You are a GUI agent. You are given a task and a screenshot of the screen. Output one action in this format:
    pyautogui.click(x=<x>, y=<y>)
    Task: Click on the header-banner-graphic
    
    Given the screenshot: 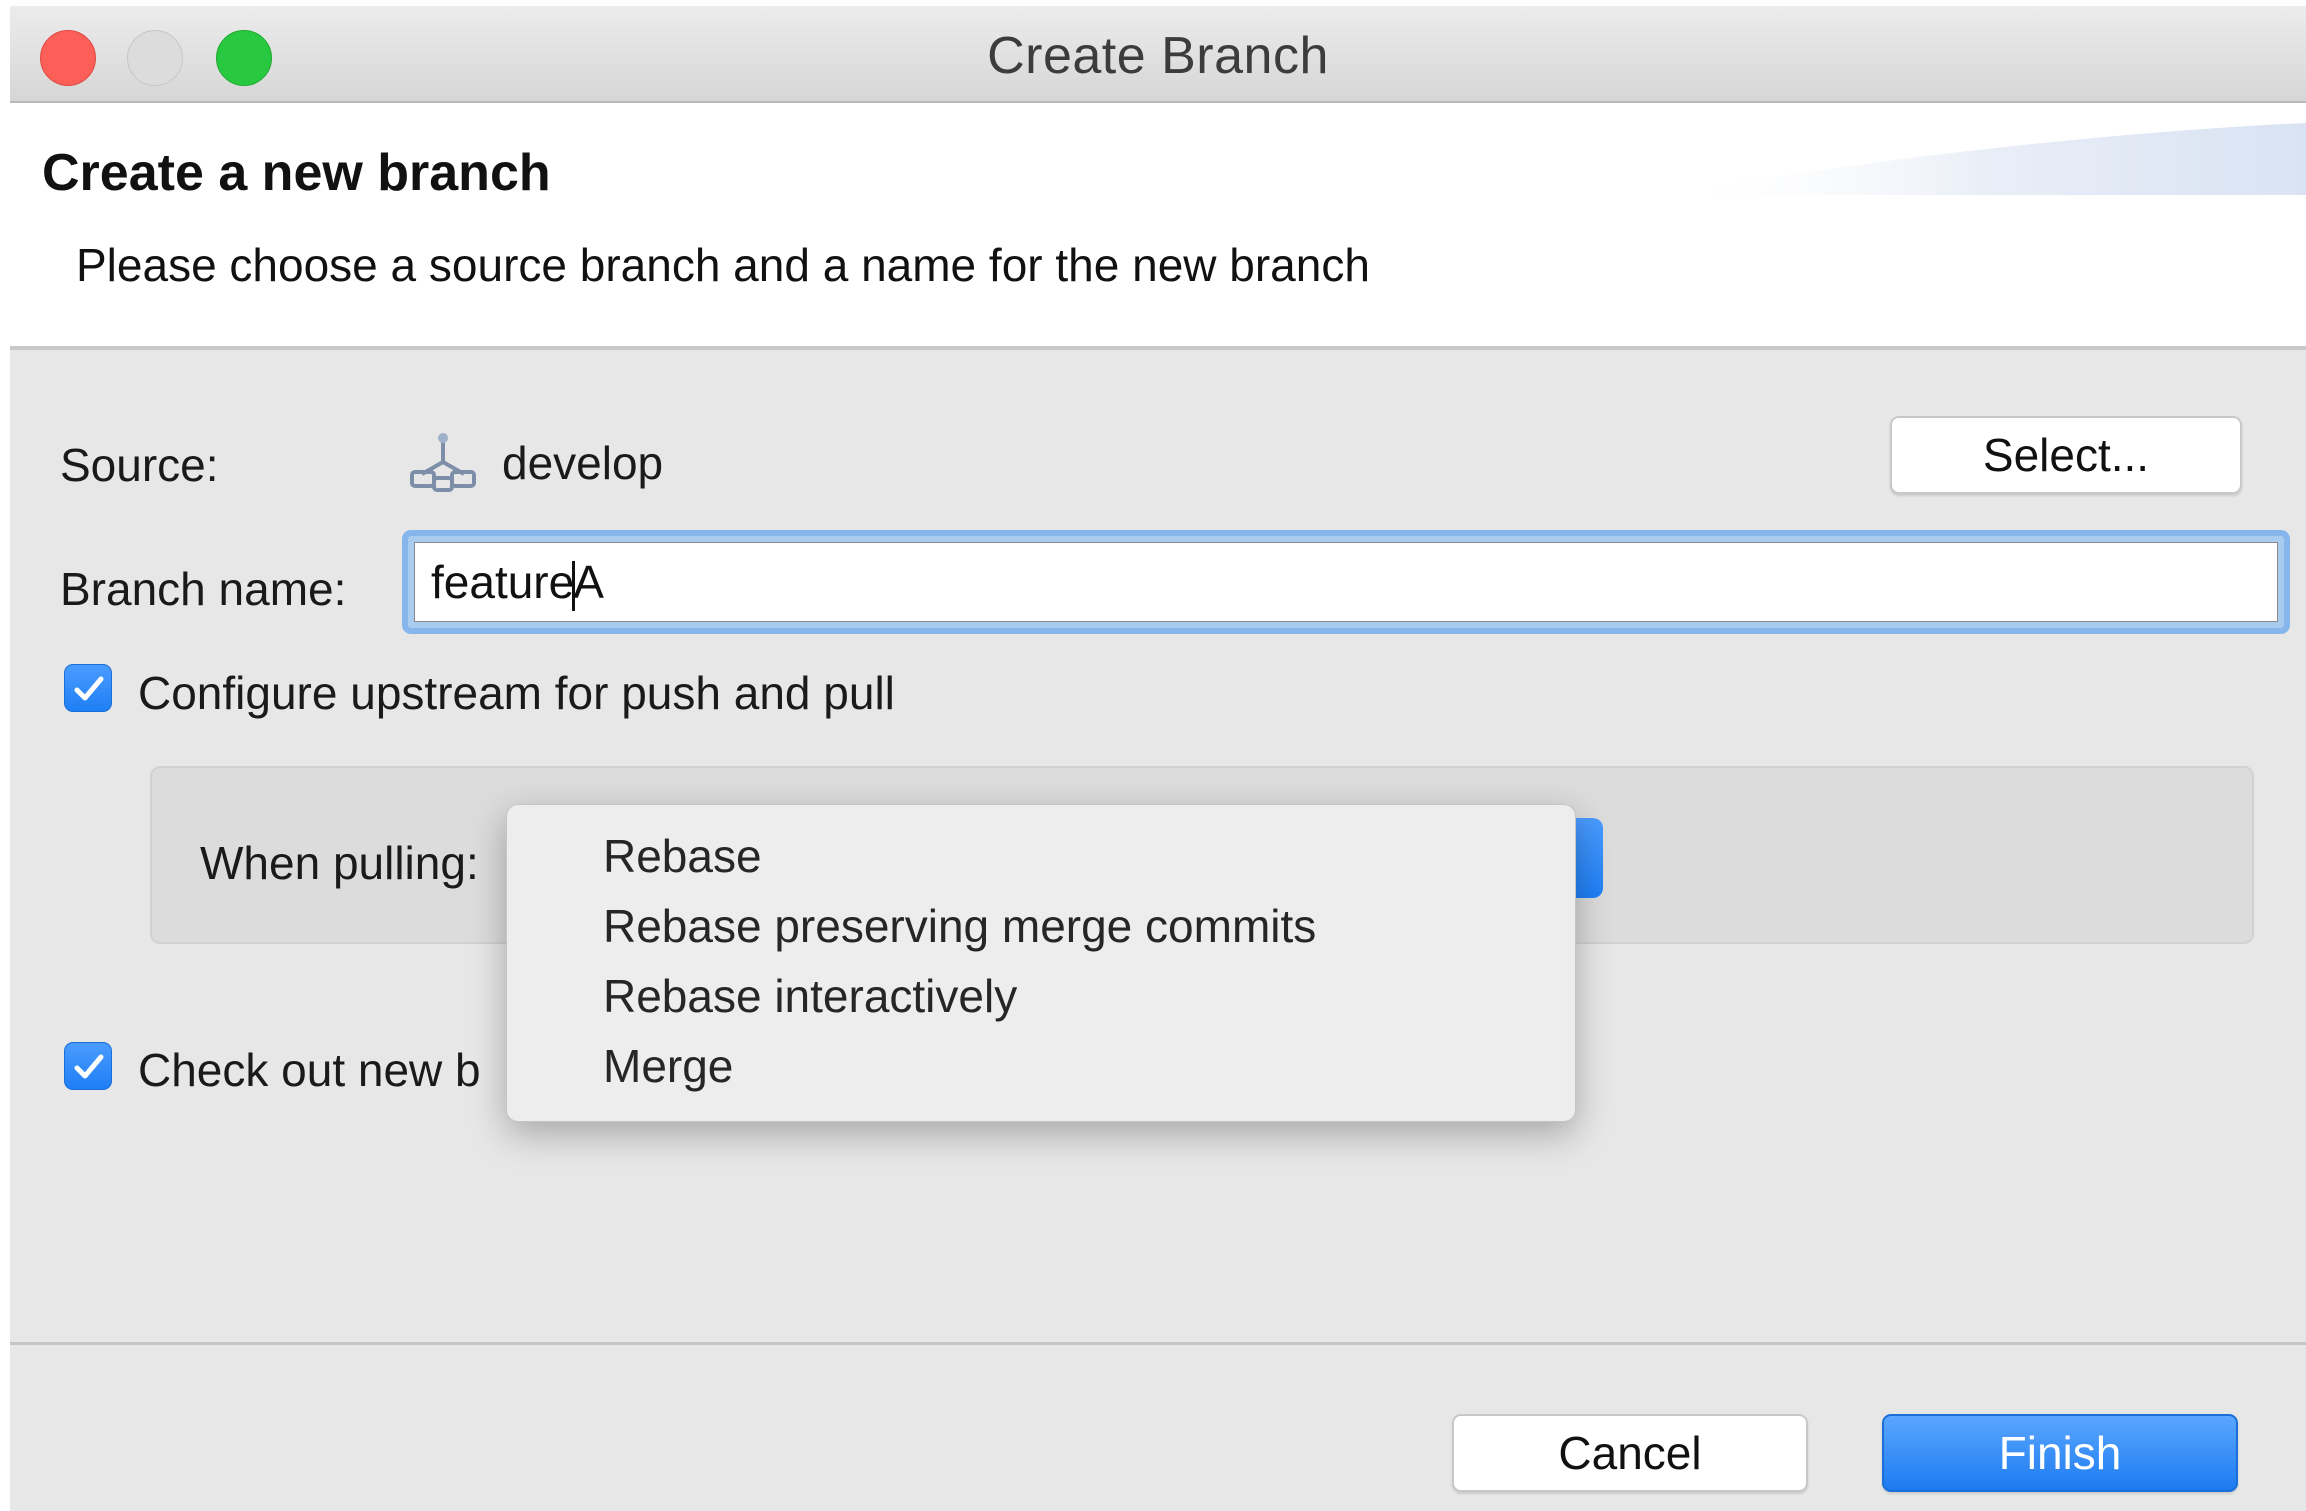 What is the action you would take?
    pyautogui.click(x=1986, y=159)
    